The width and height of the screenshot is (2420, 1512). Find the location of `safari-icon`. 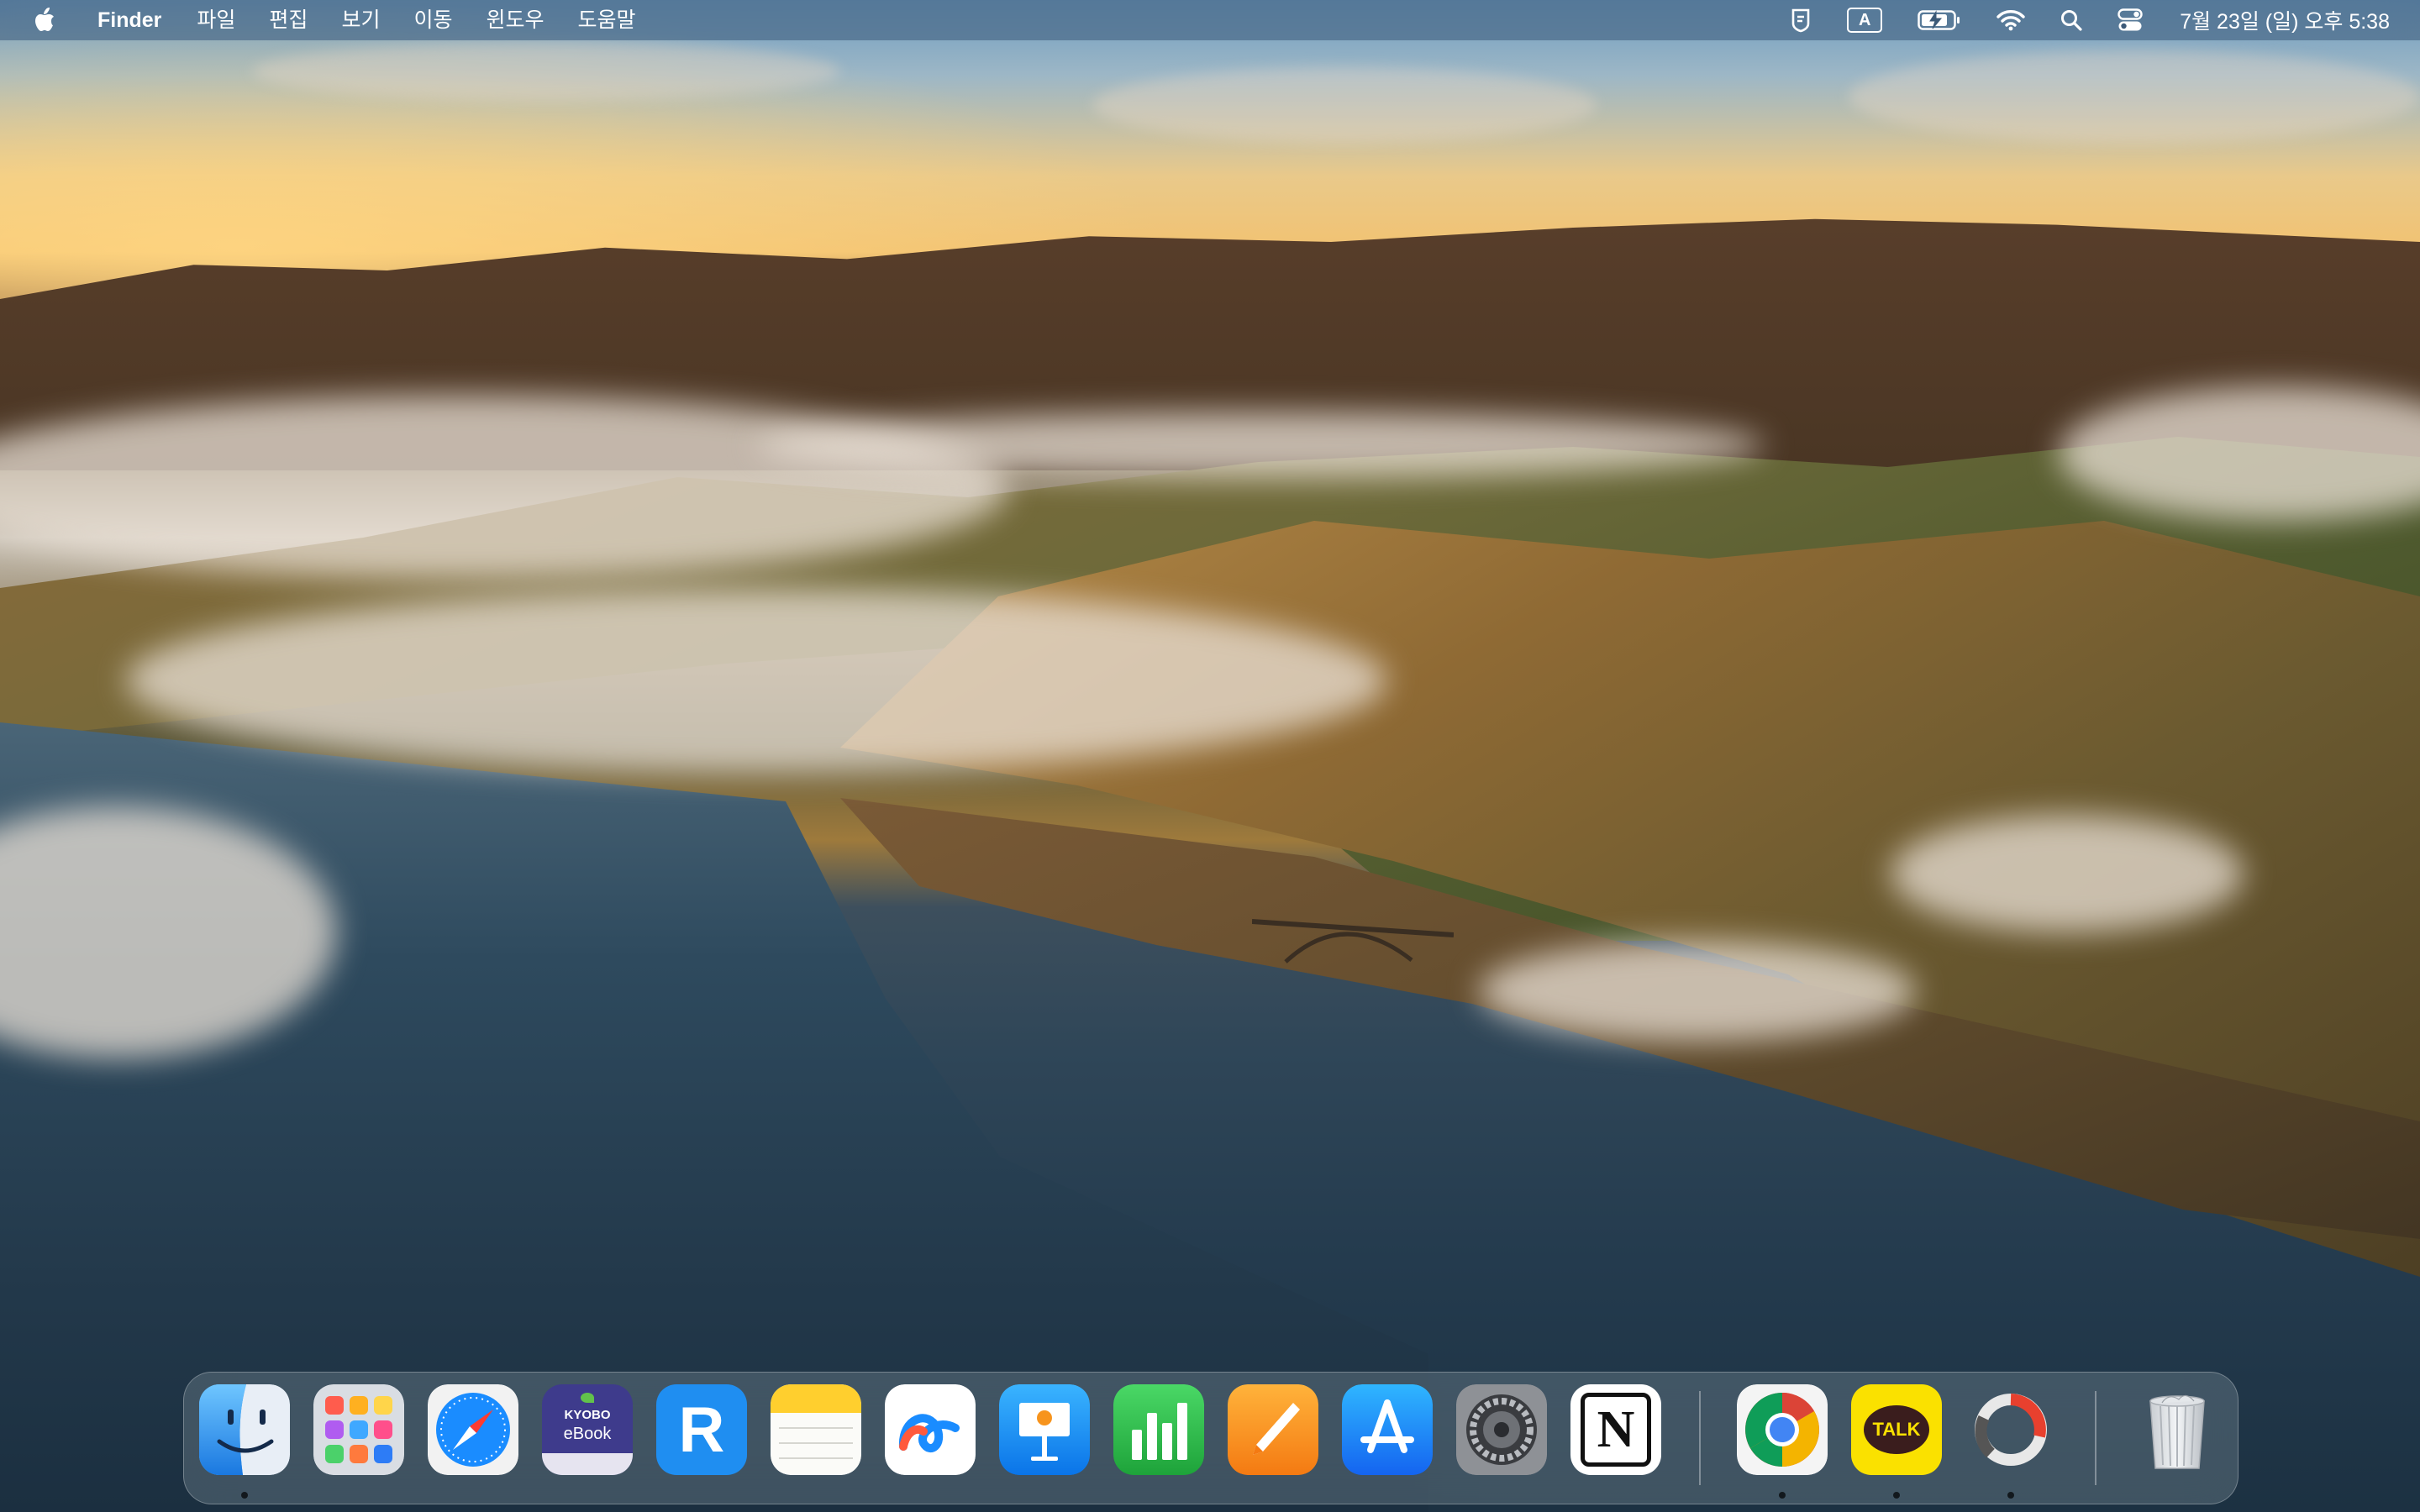

safari-icon is located at coordinates (473, 1429).